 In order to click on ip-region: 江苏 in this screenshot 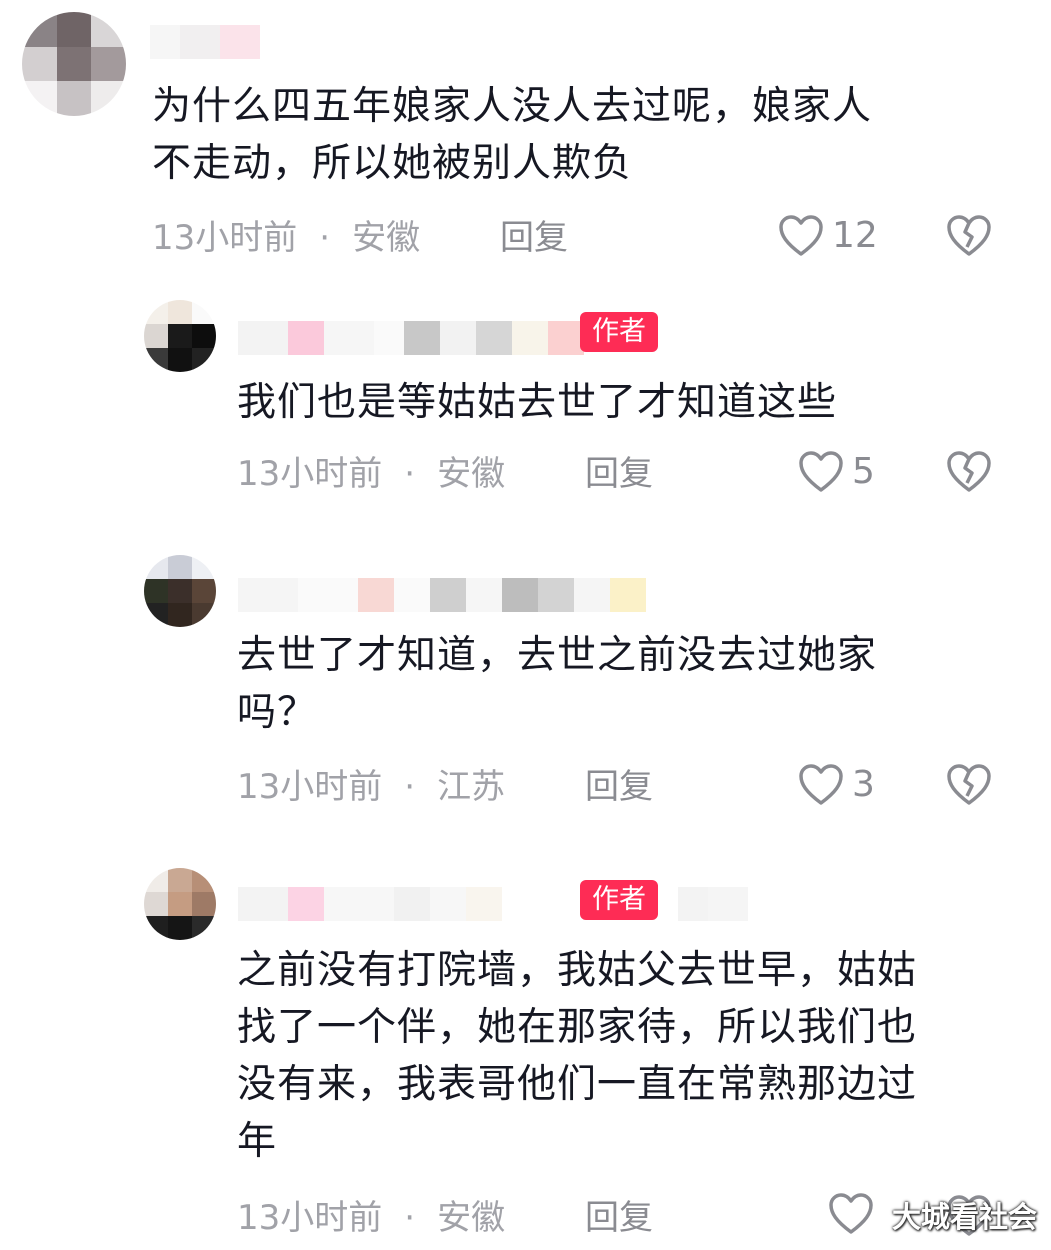, I will do `click(471, 787)`.